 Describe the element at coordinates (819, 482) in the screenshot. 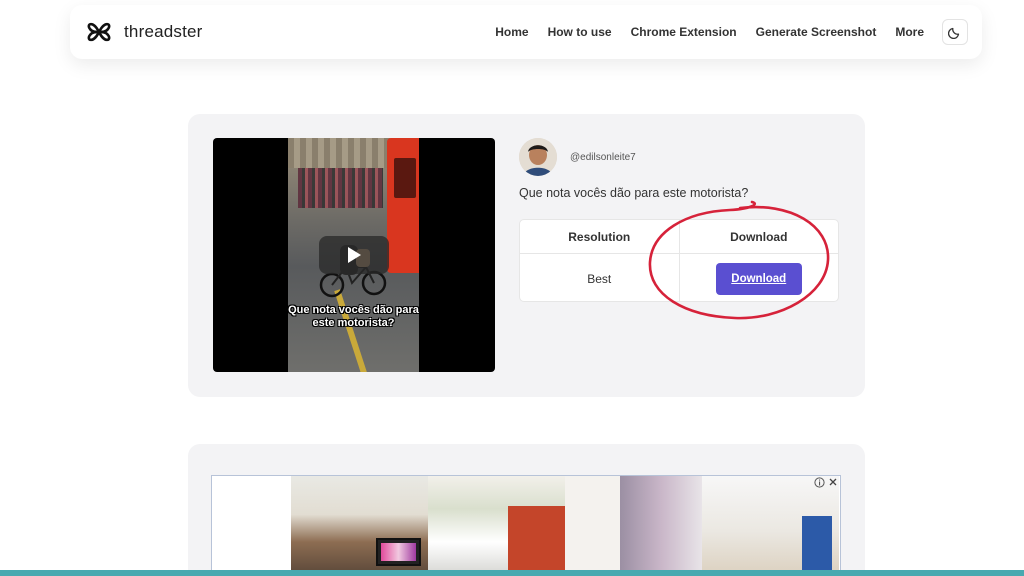

I see `info-icon` at that location.